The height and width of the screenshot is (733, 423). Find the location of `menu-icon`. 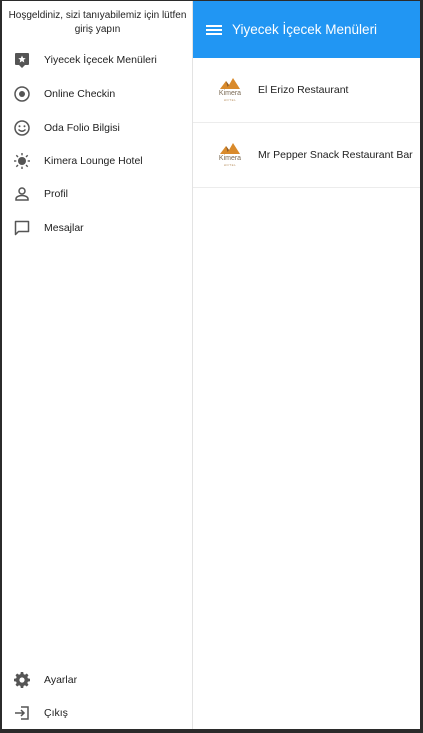

menu-icon is located at coordinates (214, 30).